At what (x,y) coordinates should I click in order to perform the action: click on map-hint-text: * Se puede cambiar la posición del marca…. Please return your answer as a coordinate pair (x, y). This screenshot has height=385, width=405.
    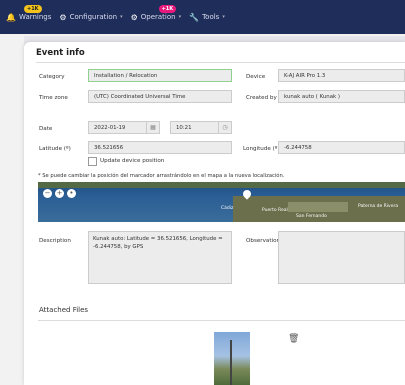
    Looking at the image, I should click on (161, 176).